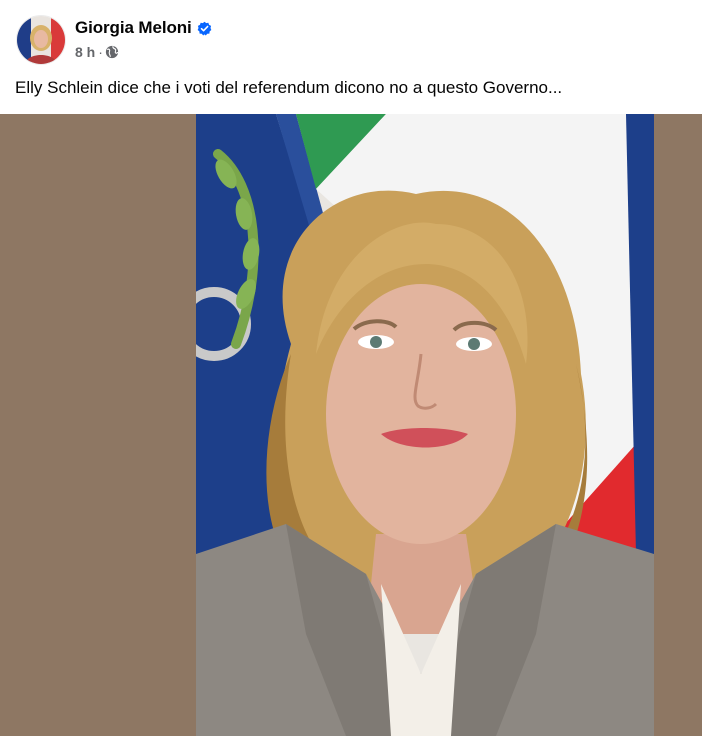 This screenshot has height=736, width=702. What do you see at coordinates (97, 52) in the screenshot?
I see `post-meta: 8 h ·` at bounding box center [97, 52].